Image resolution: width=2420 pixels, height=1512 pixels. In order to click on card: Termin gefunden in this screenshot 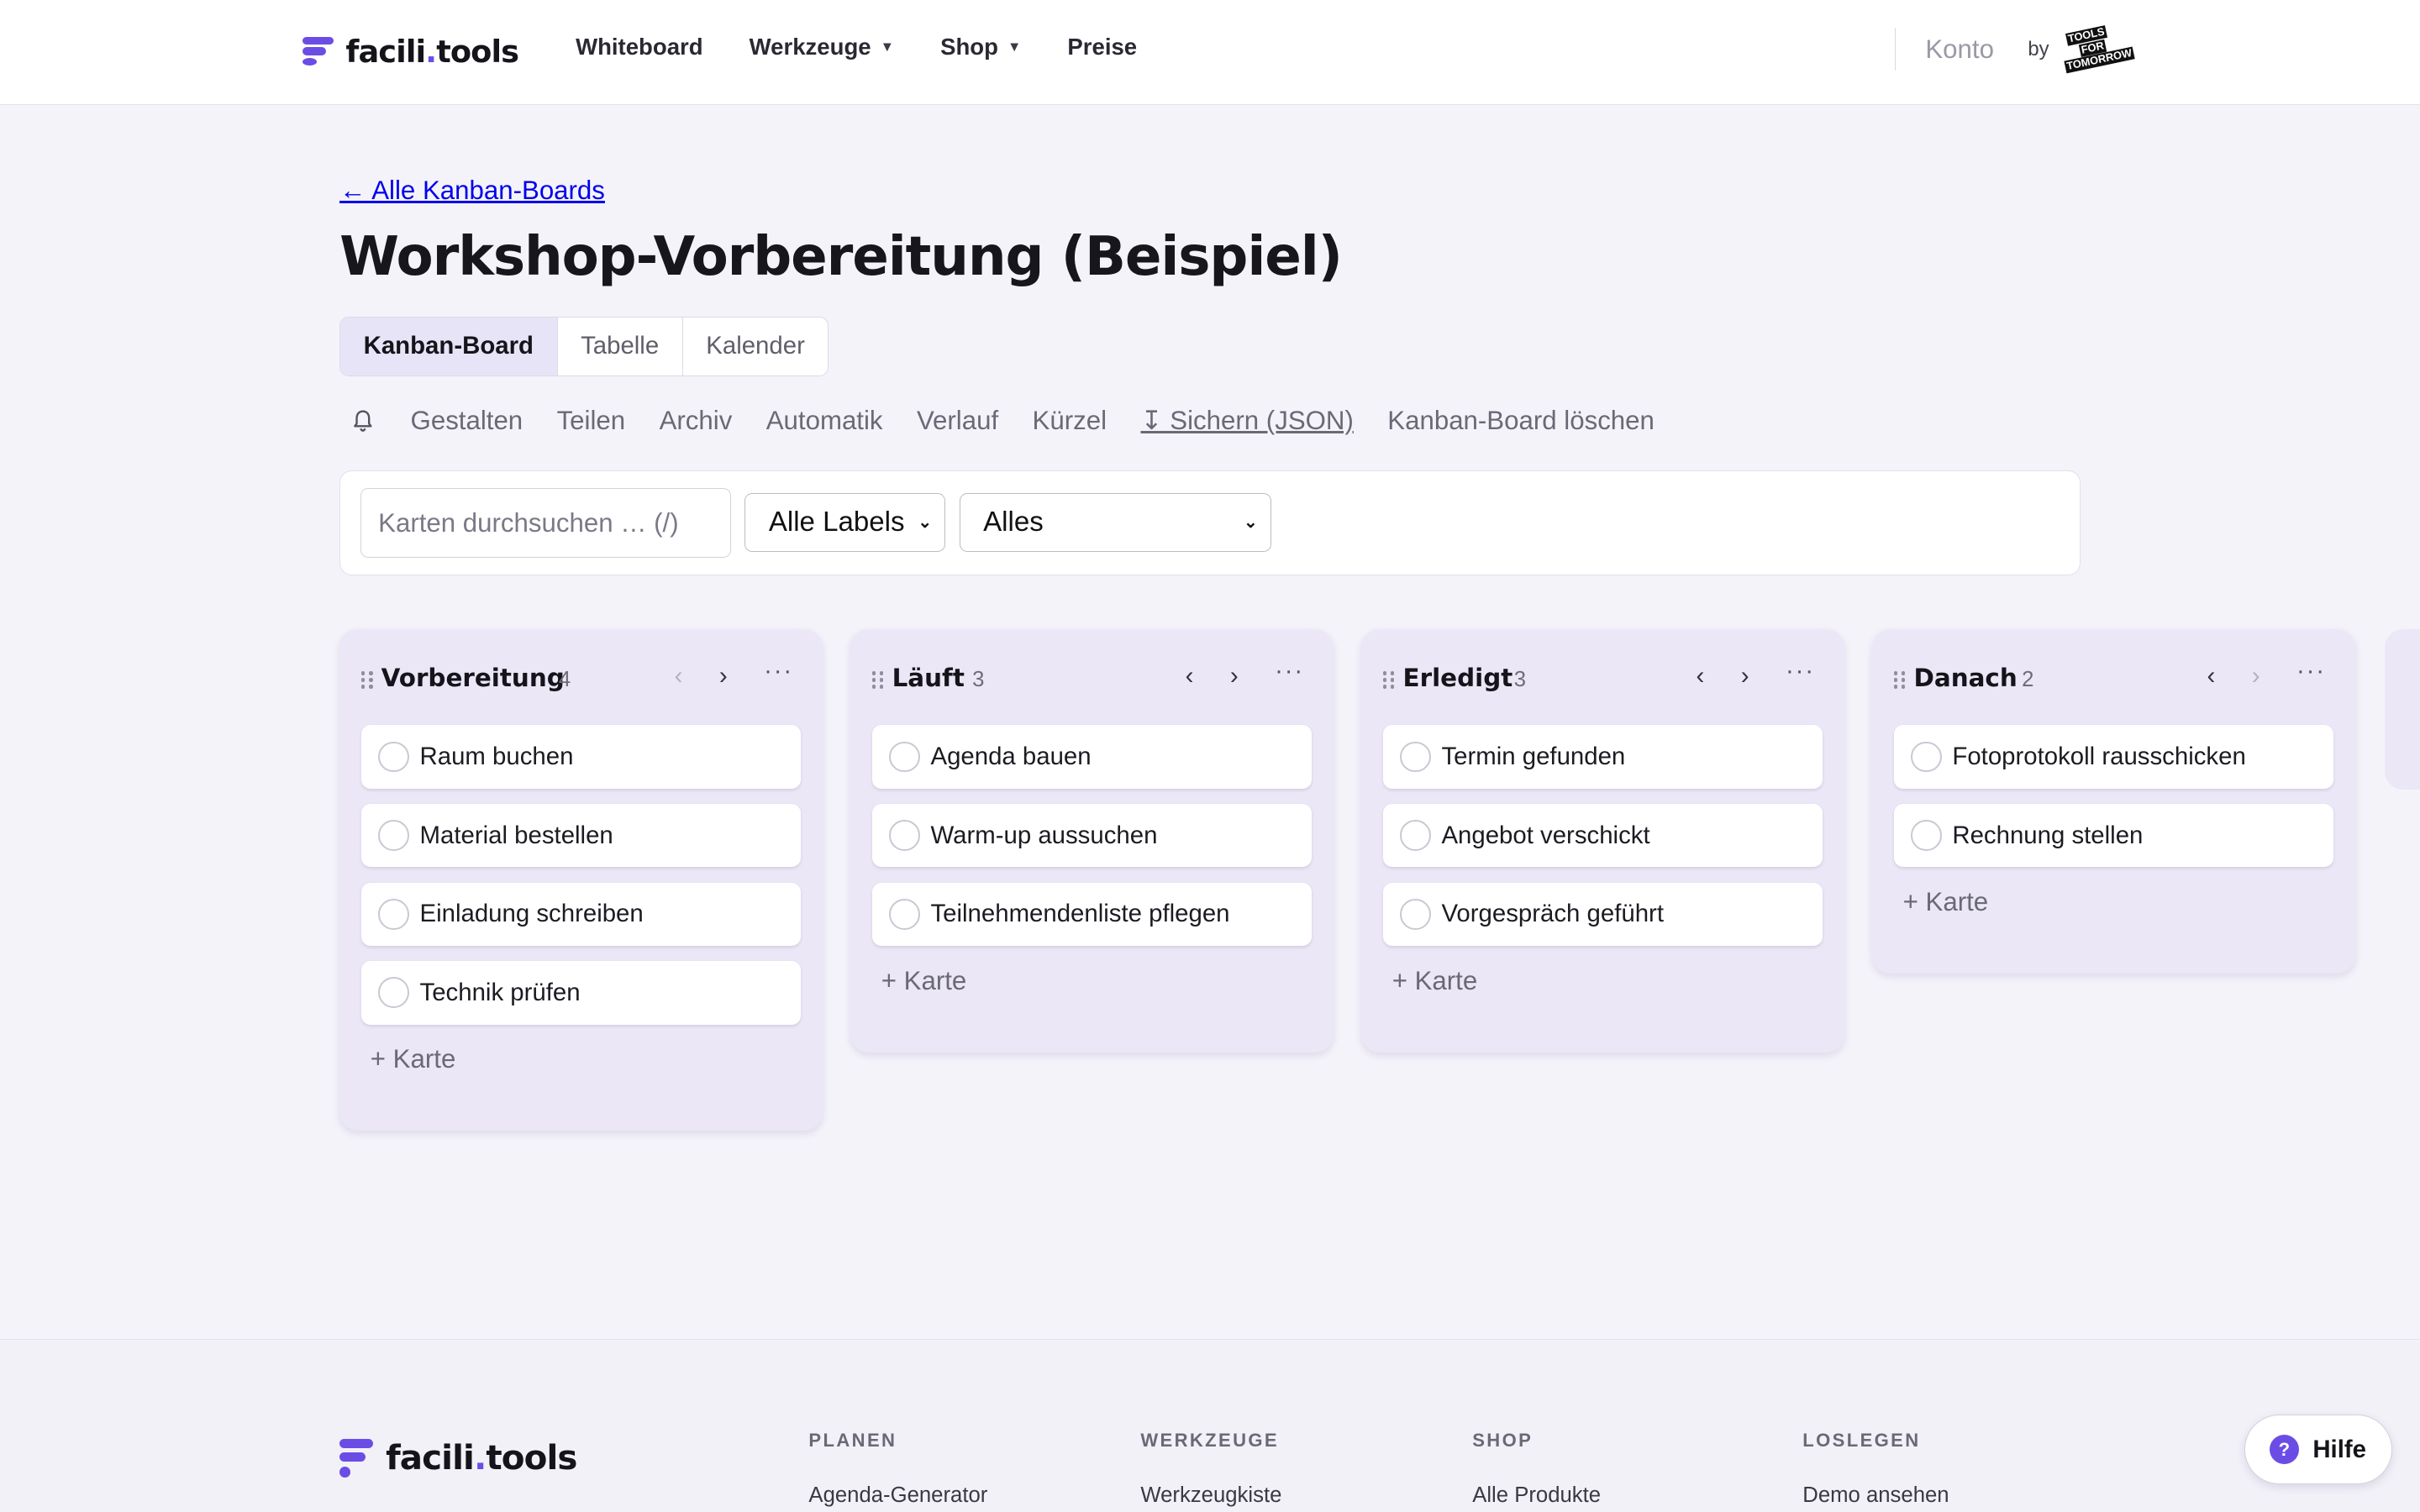, I will do `click(1602, 757)`.